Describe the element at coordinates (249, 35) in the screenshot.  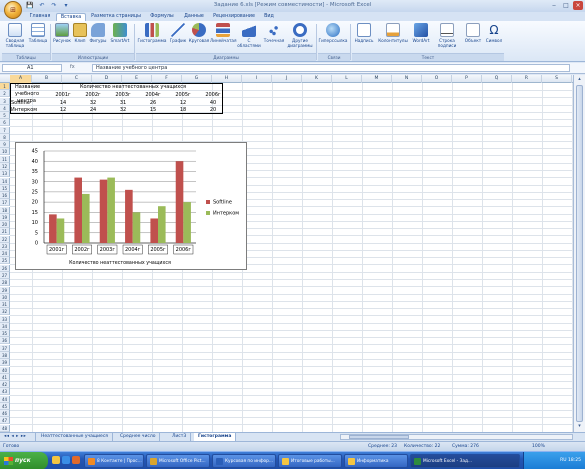
I see `area-chart-button: С областями` at that location.